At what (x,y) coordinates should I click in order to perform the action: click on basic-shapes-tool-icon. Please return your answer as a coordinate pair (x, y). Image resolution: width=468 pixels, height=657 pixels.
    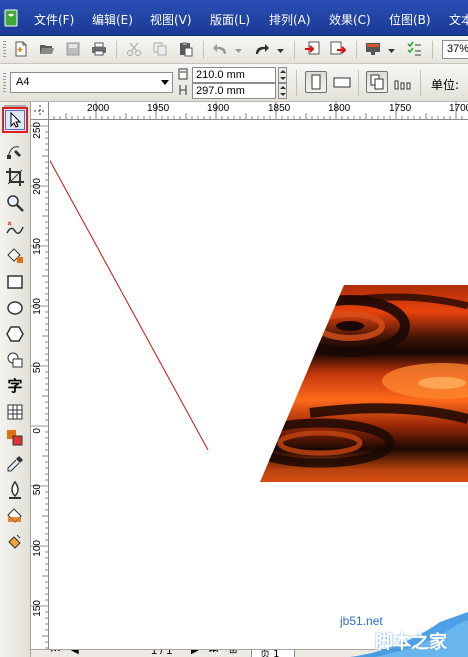
    Looking at the image, I should click on (15, 360).